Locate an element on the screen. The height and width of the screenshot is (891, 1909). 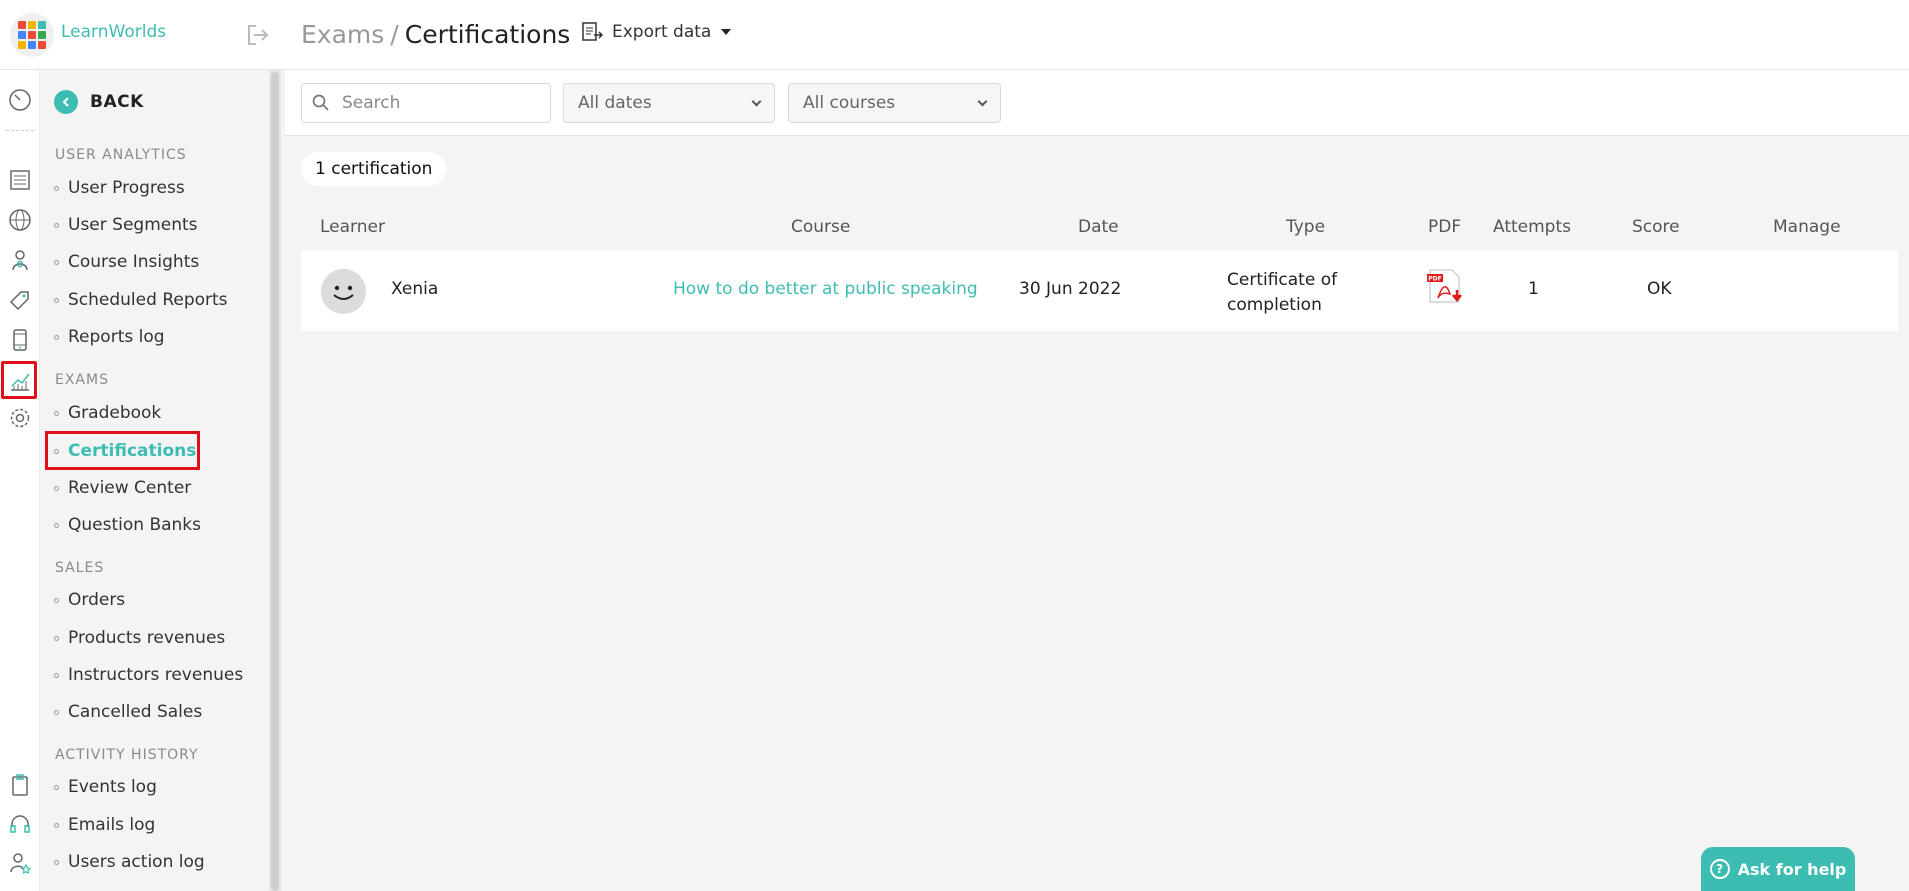
search-icon is located at coordinates (320, 102).